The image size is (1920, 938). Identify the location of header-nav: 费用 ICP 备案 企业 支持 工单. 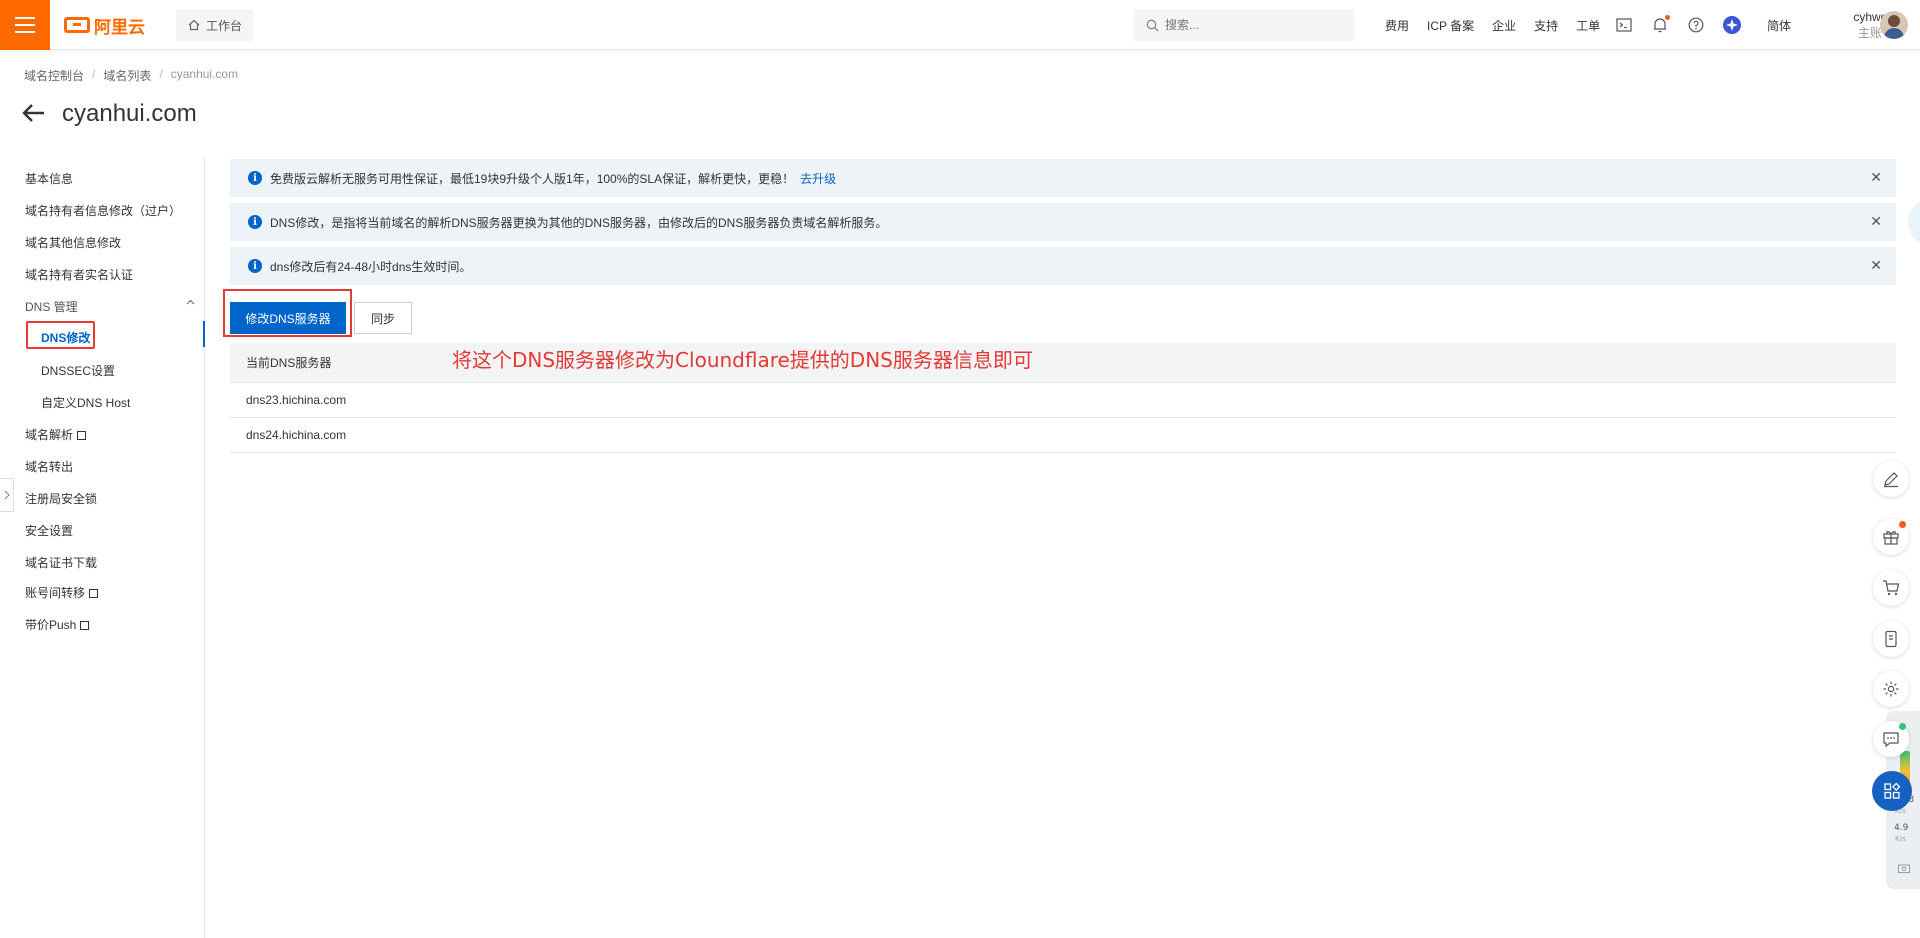
(1492, 25).